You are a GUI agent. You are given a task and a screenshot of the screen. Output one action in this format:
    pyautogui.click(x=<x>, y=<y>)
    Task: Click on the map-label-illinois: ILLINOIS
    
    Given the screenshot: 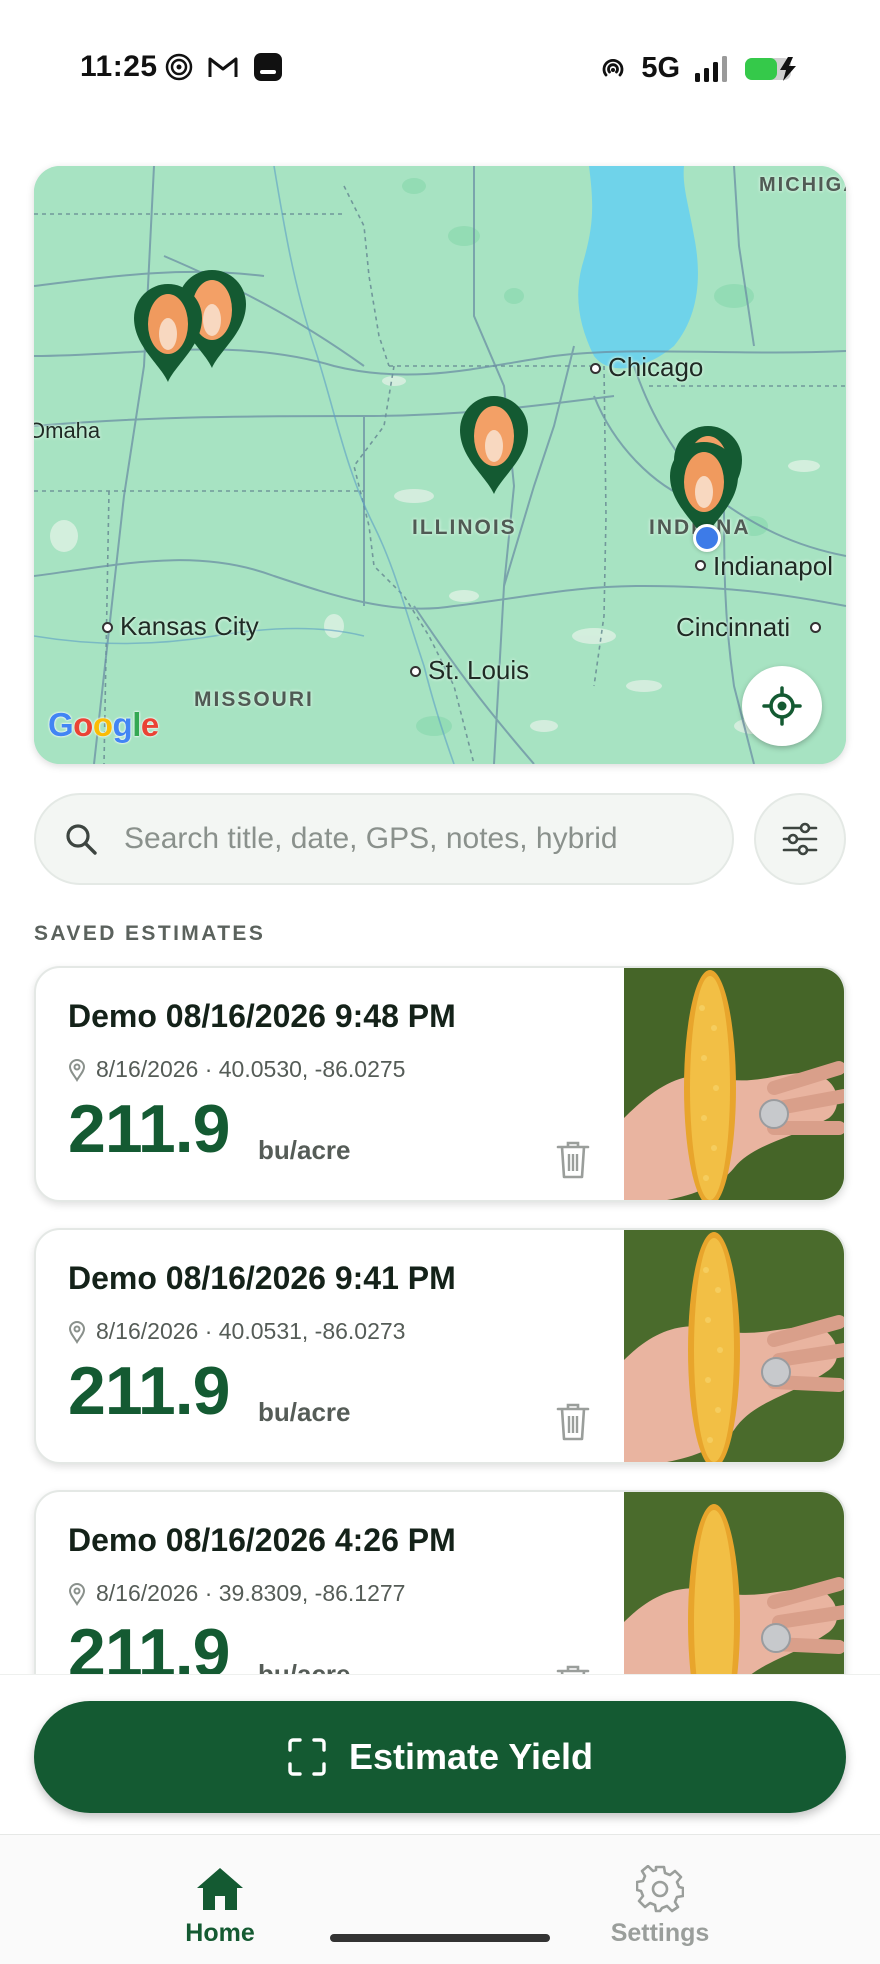 What is the action you would take?
    pyautogui.click(x=464, y=527)
    